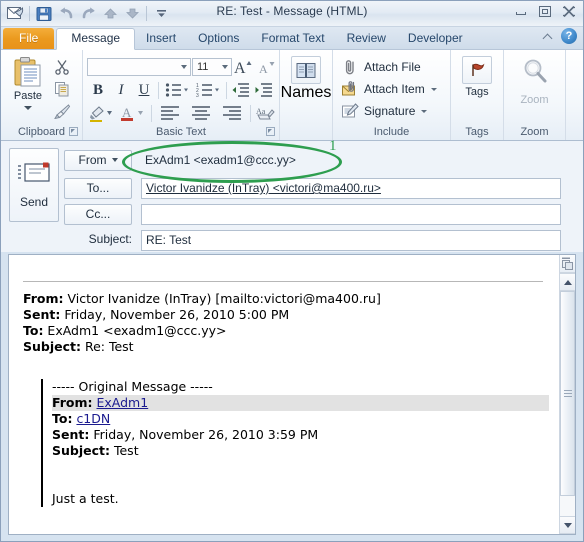 The height and width of the screenshot is (542, 584). Describe the element at coordinates (567, 525) in the screenshot. I see `scroll-down-button` at that location.